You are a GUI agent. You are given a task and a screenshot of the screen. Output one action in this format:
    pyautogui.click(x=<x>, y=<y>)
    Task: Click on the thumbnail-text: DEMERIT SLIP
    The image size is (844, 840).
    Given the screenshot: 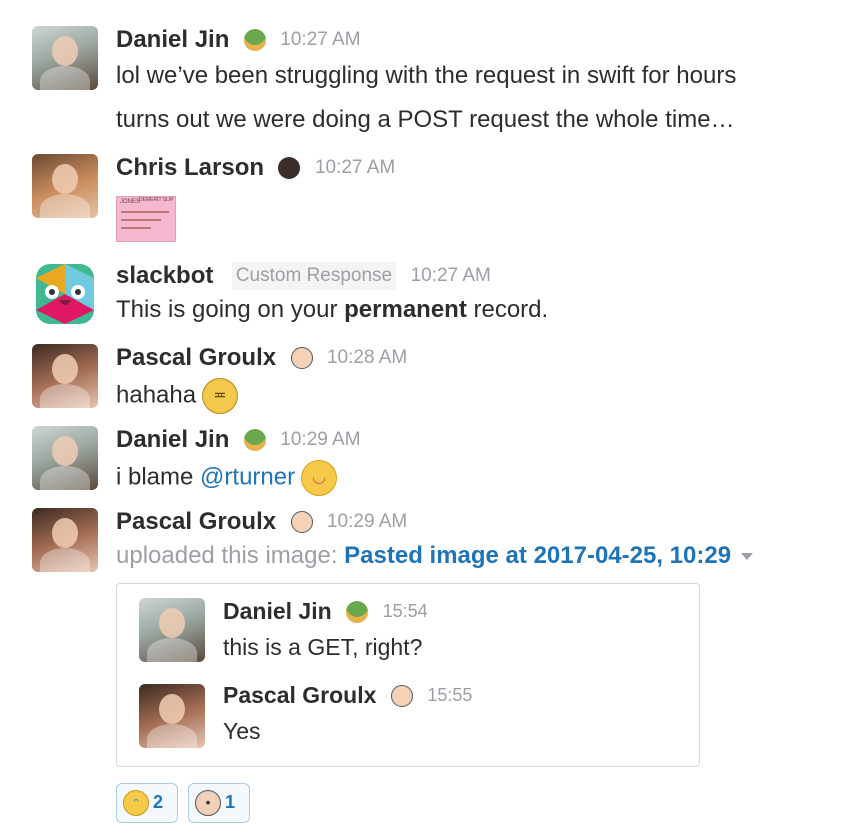 What is the action you would take?
    pyautogui.click(x=156, y=200)
    